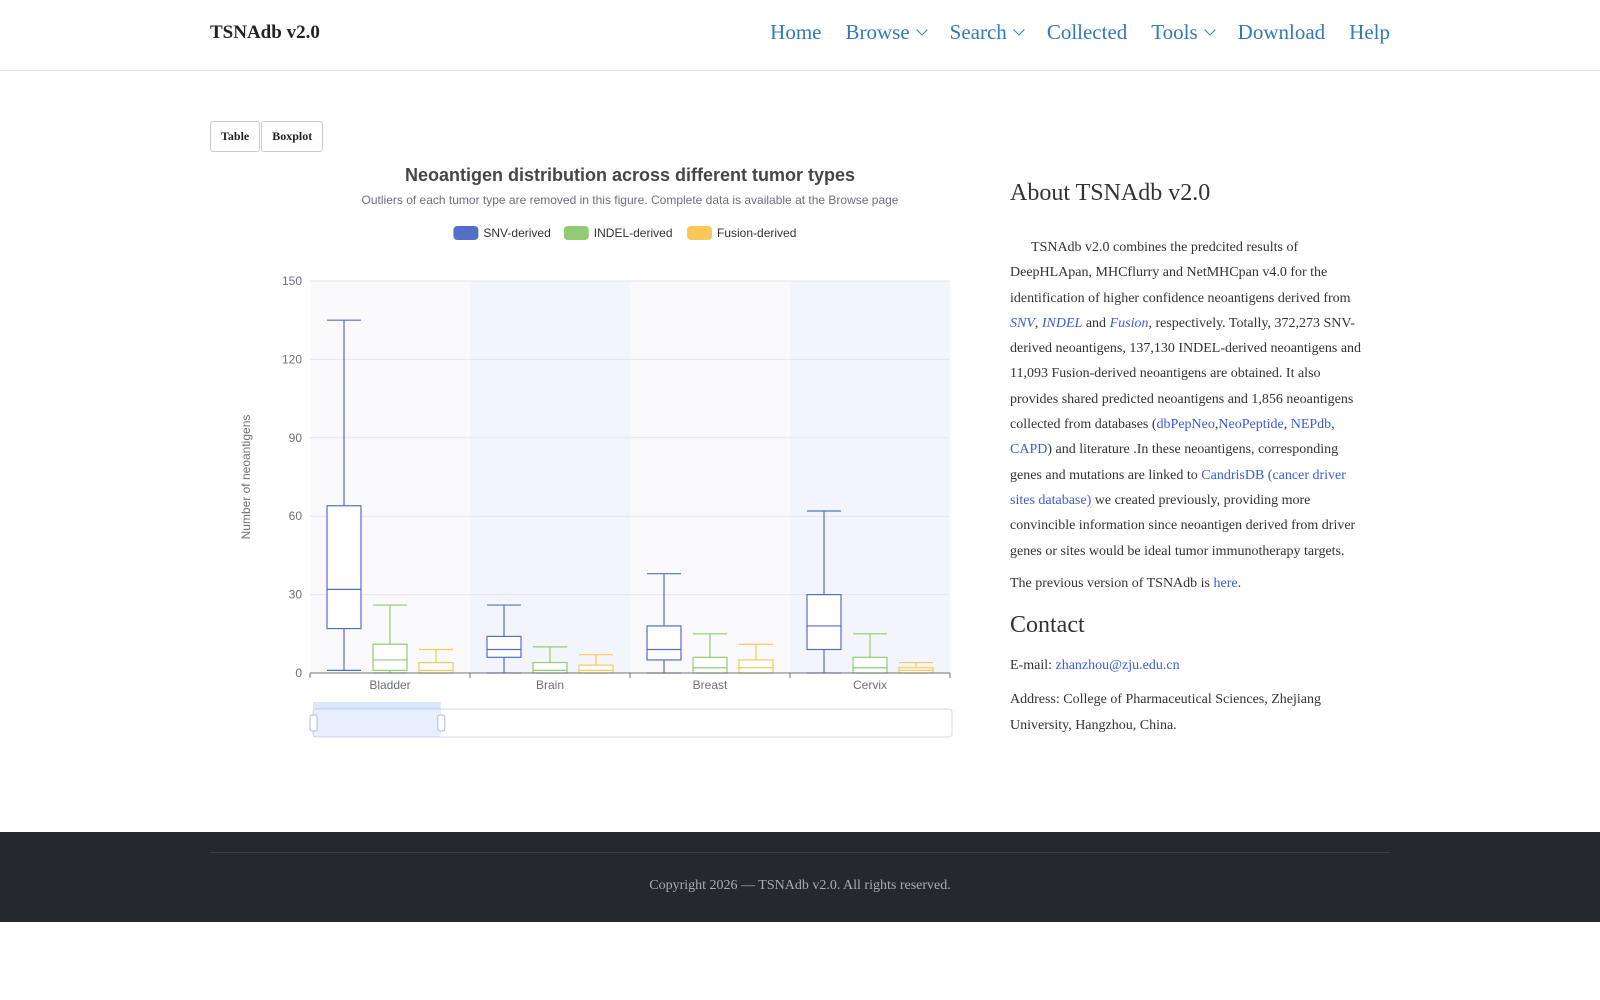  I want to click on capd-link: CAPD, so click(1028, 449).